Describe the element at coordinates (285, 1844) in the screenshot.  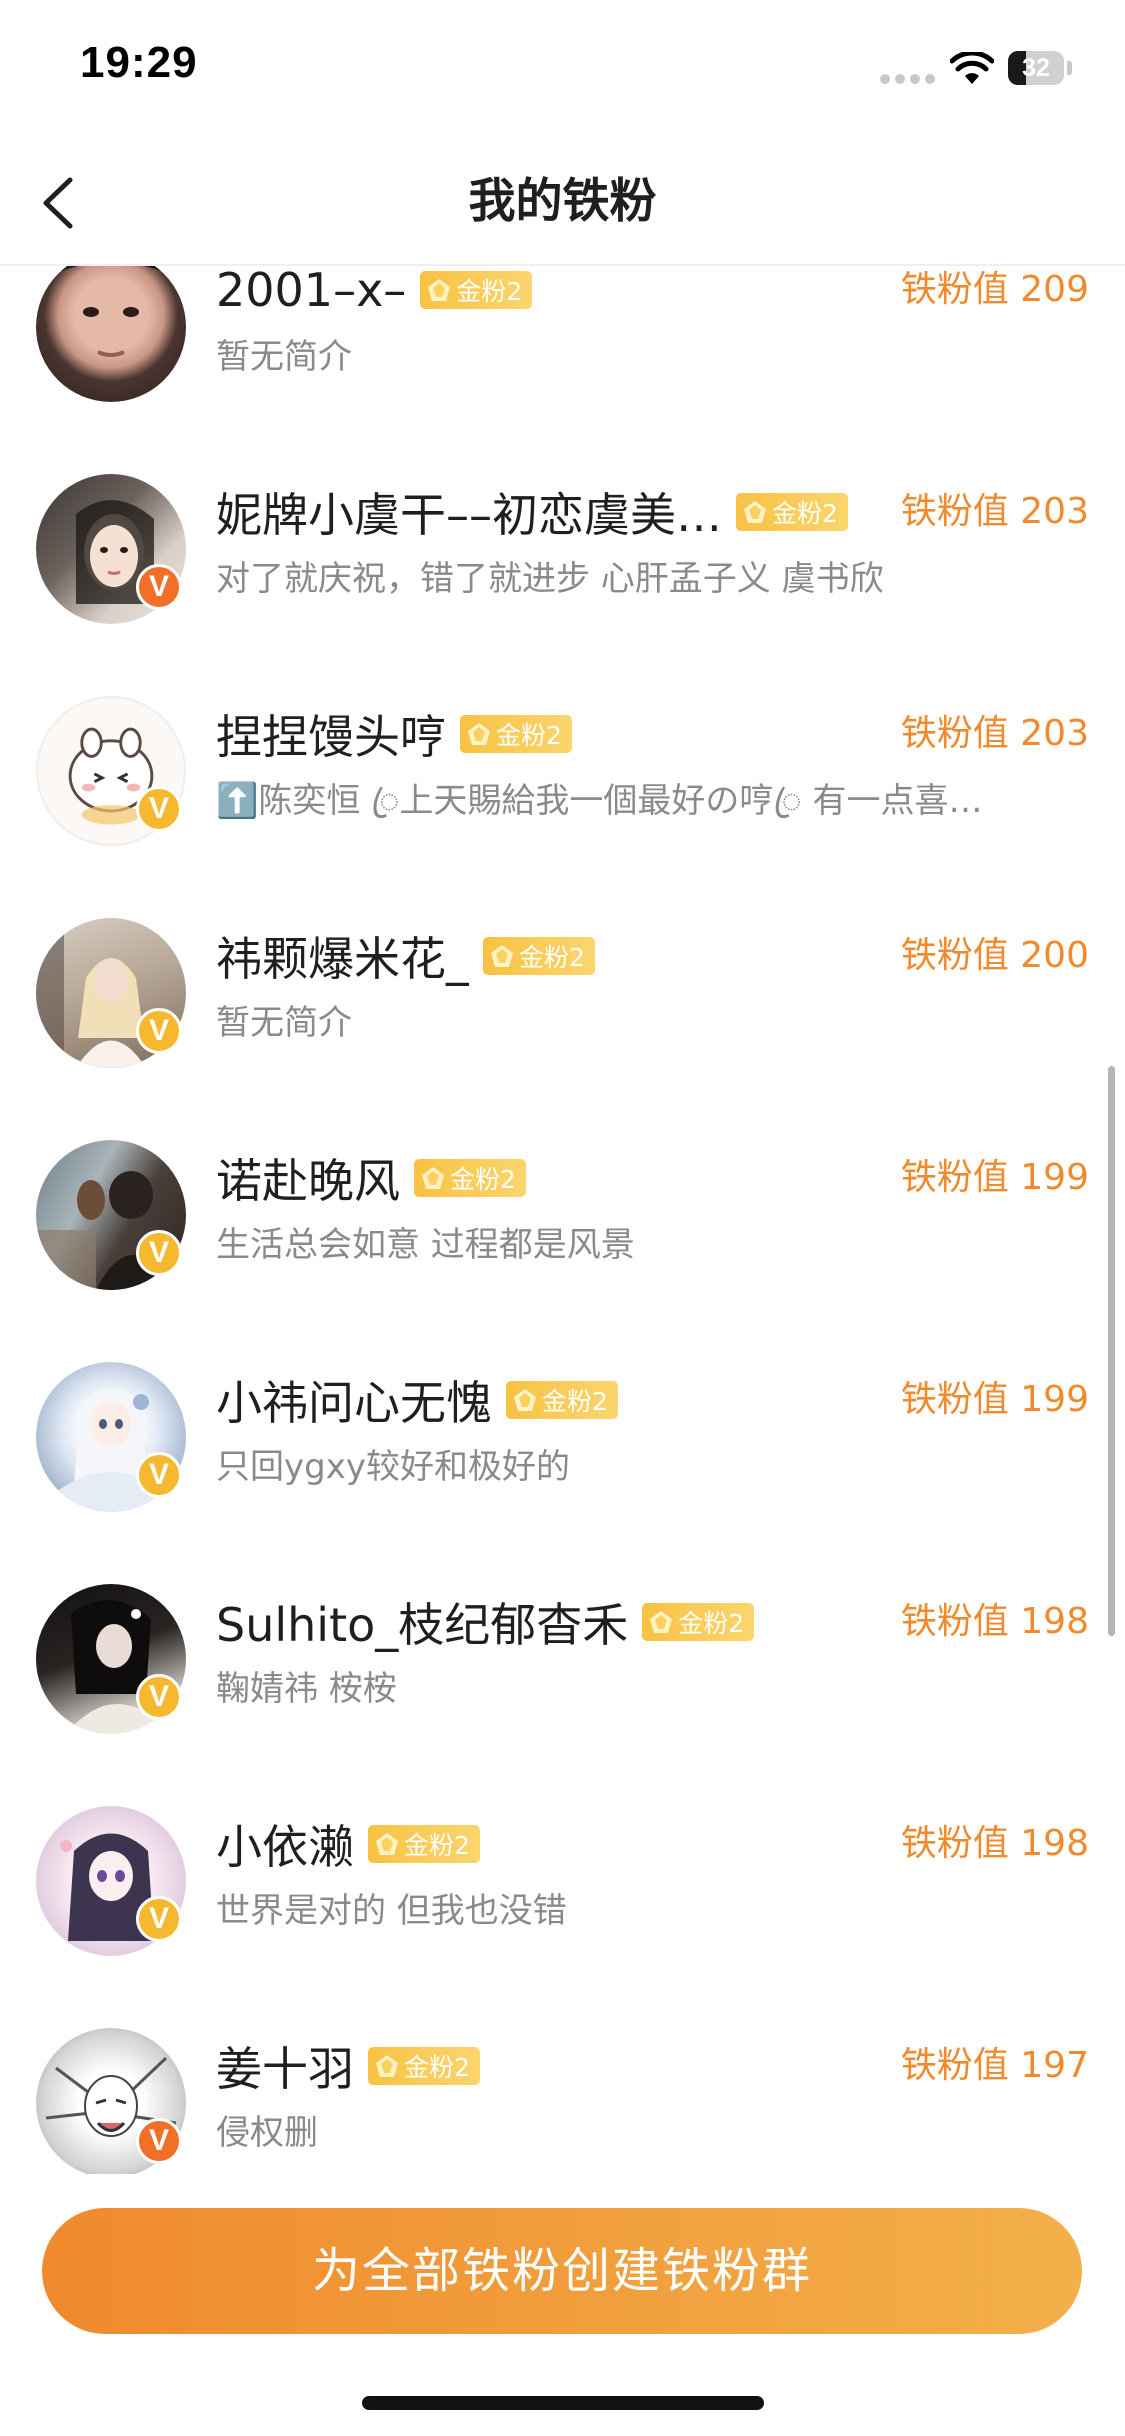
I see `fan-name: 小依濑` at that location.